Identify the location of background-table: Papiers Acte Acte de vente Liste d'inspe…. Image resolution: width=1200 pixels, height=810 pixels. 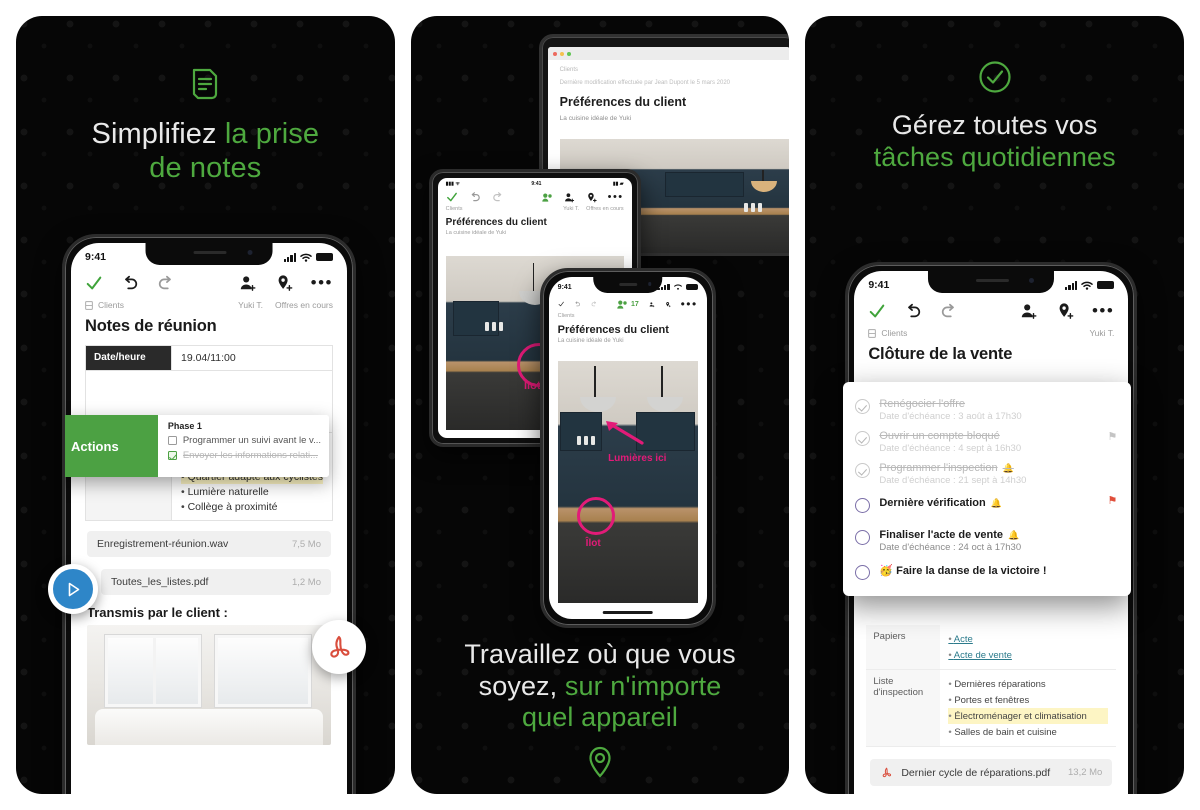
(991, 686).